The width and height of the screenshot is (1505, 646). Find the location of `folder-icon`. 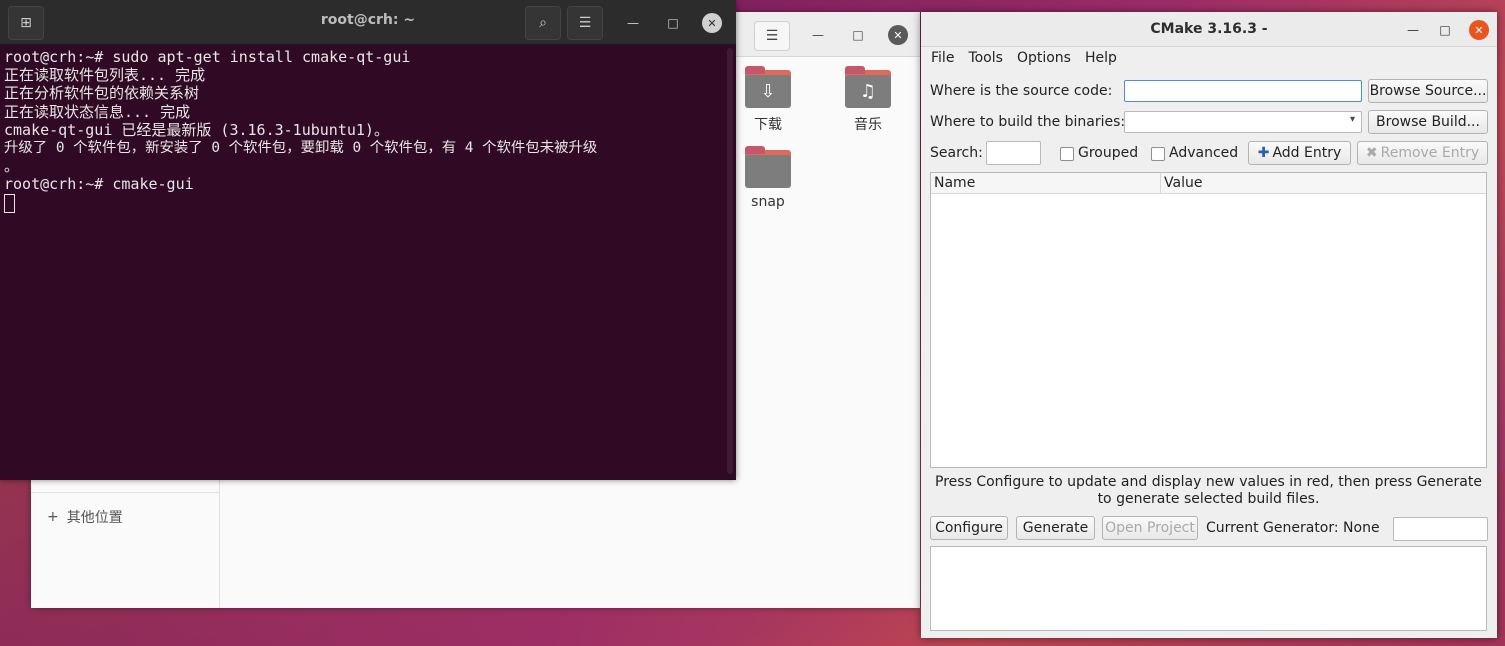

folder-icon is located at coordinates (768, 167).